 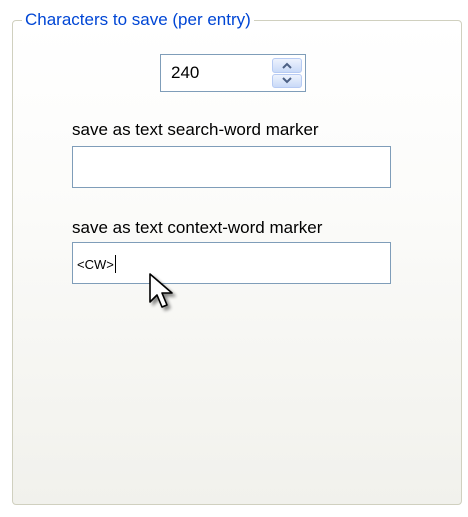 What do you see at coordinates (138, 20) in the screenshot?
I see `group-title: Characters to save (per entry)` at bounding box center [138, 20].